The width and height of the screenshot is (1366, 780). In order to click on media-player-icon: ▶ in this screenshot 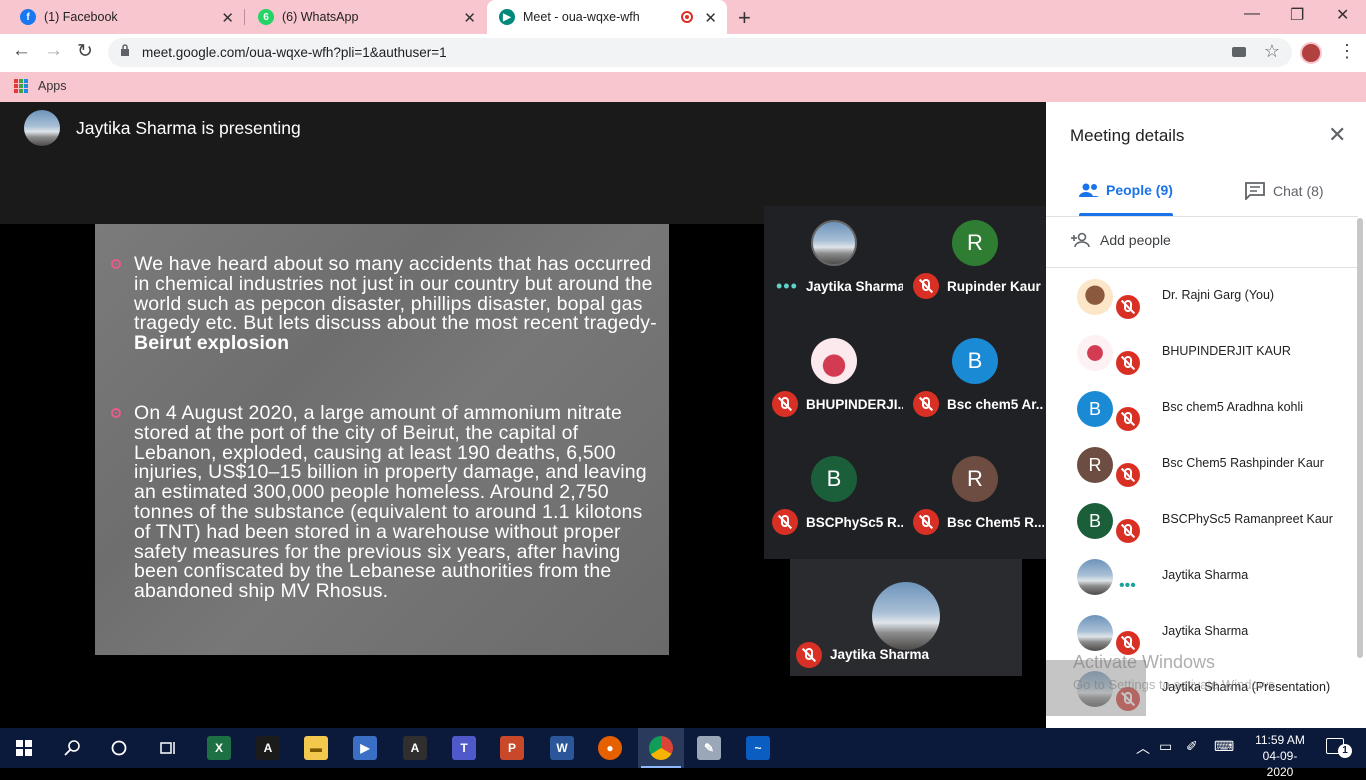, I will do `click(365, 748)`.